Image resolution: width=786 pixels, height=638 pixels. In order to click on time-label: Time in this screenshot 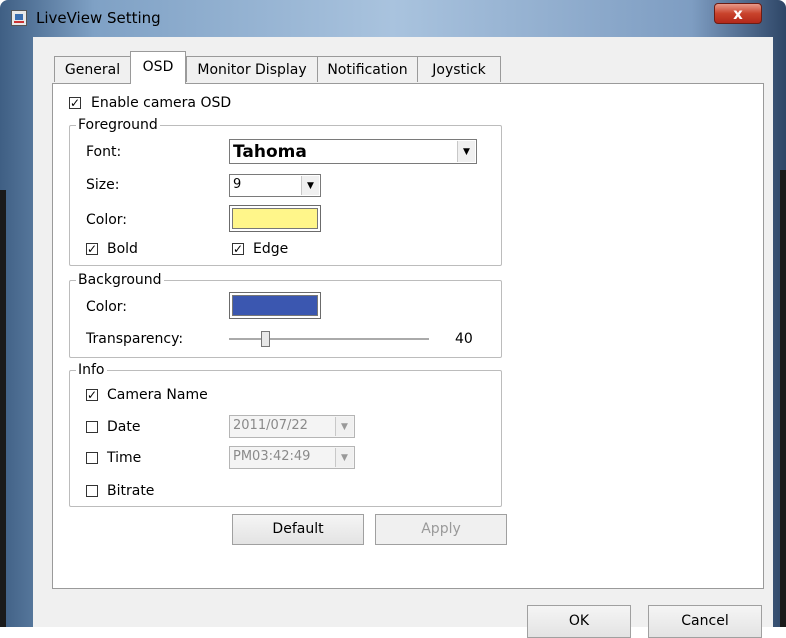, I will do `click(124, 458)`.